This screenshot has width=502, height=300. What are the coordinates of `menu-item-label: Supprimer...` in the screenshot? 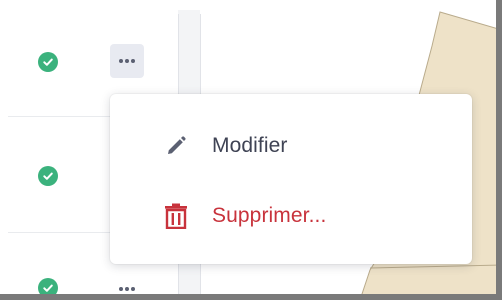 It's located at (269, 215).